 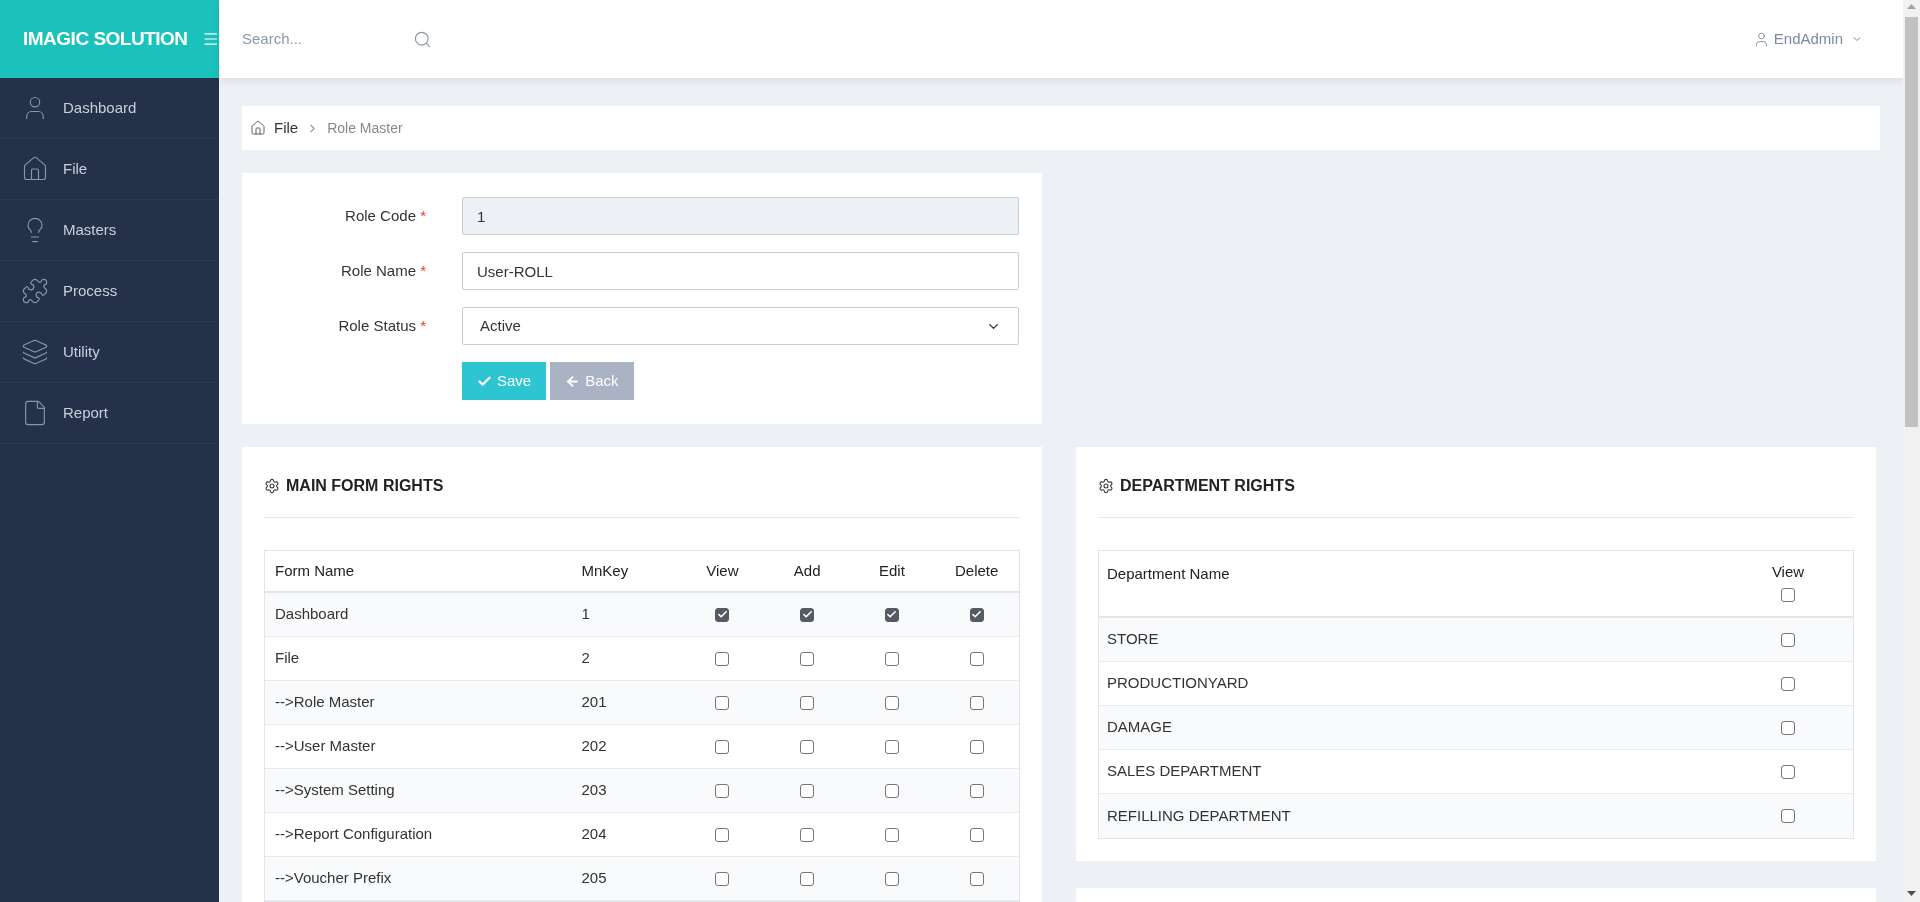 I want to click on column-header: MnKey, so click(x=605, y=570).